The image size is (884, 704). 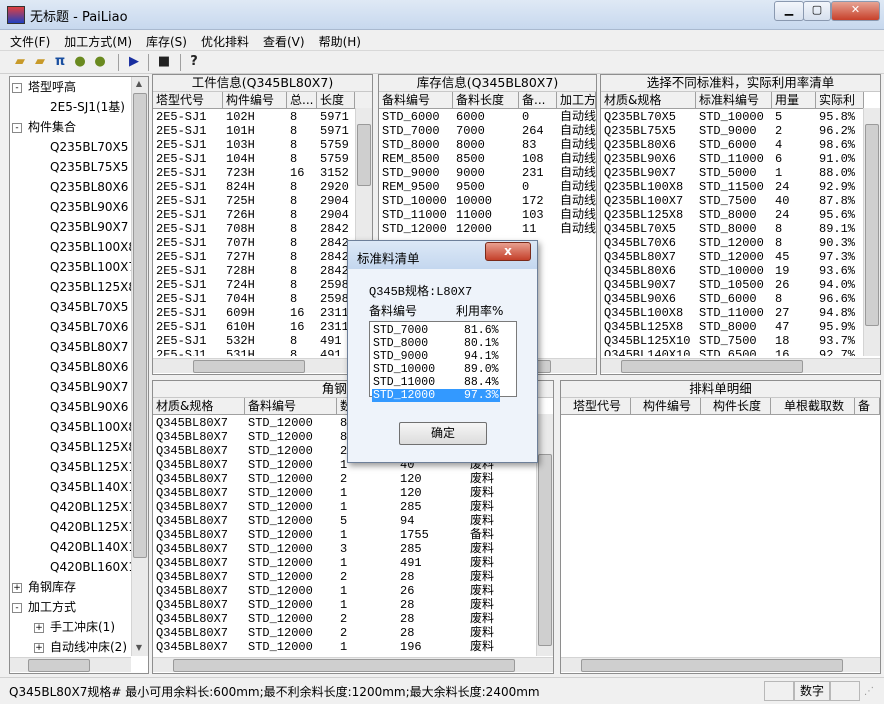 What do you see at coordinates (89, 227) in the screenshot?
I see `tree-node-spec: Q235BL90X7` at bounding box center [89, 227].